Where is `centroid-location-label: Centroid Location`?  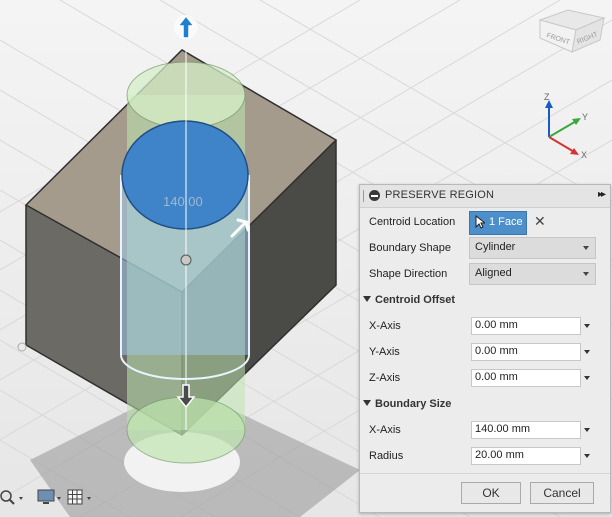
centroid-location-label: Centroid Location is located at coordinates (412, 222).